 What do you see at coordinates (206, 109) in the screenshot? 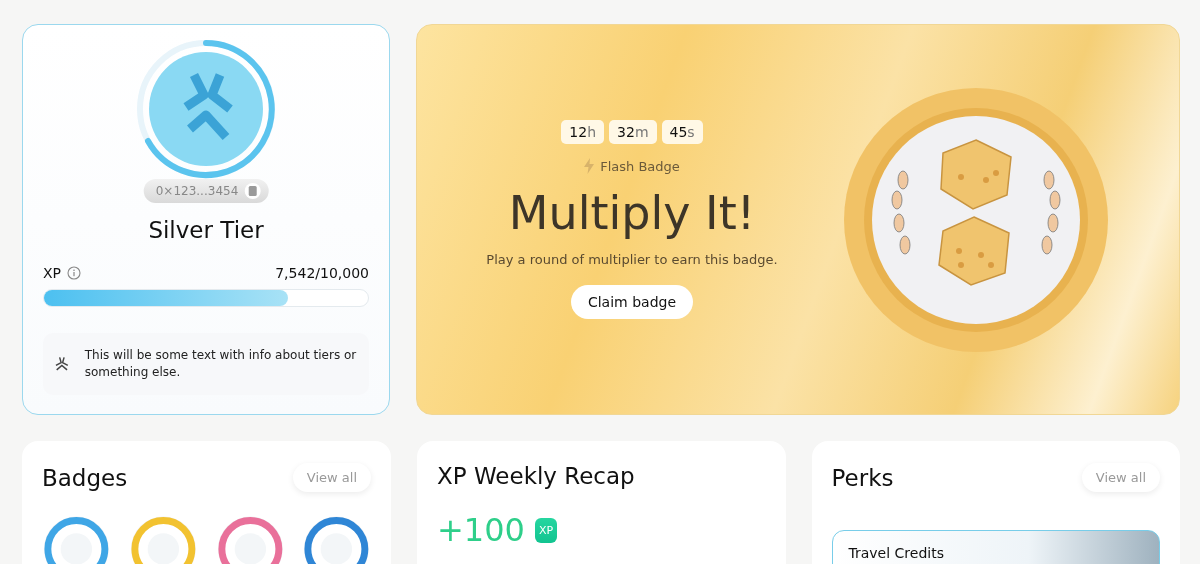
I see `tier-emblem-icon` at bounding box center [206, 109].